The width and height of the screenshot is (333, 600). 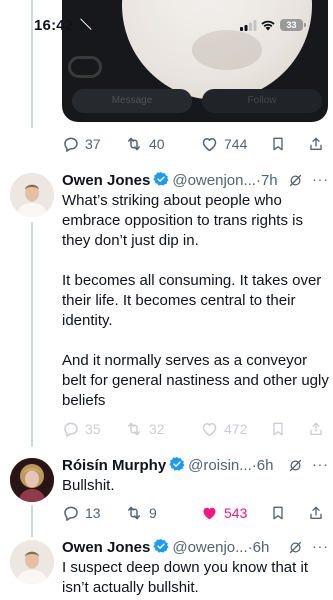 I want to click on retweet-count: 40, so click(x=157, y=144).